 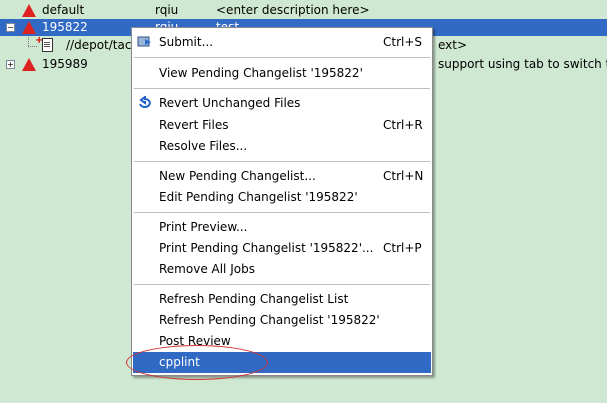 I want to click on menu-item-label: Revert Unchanged Files, so click(x=230, y=103).